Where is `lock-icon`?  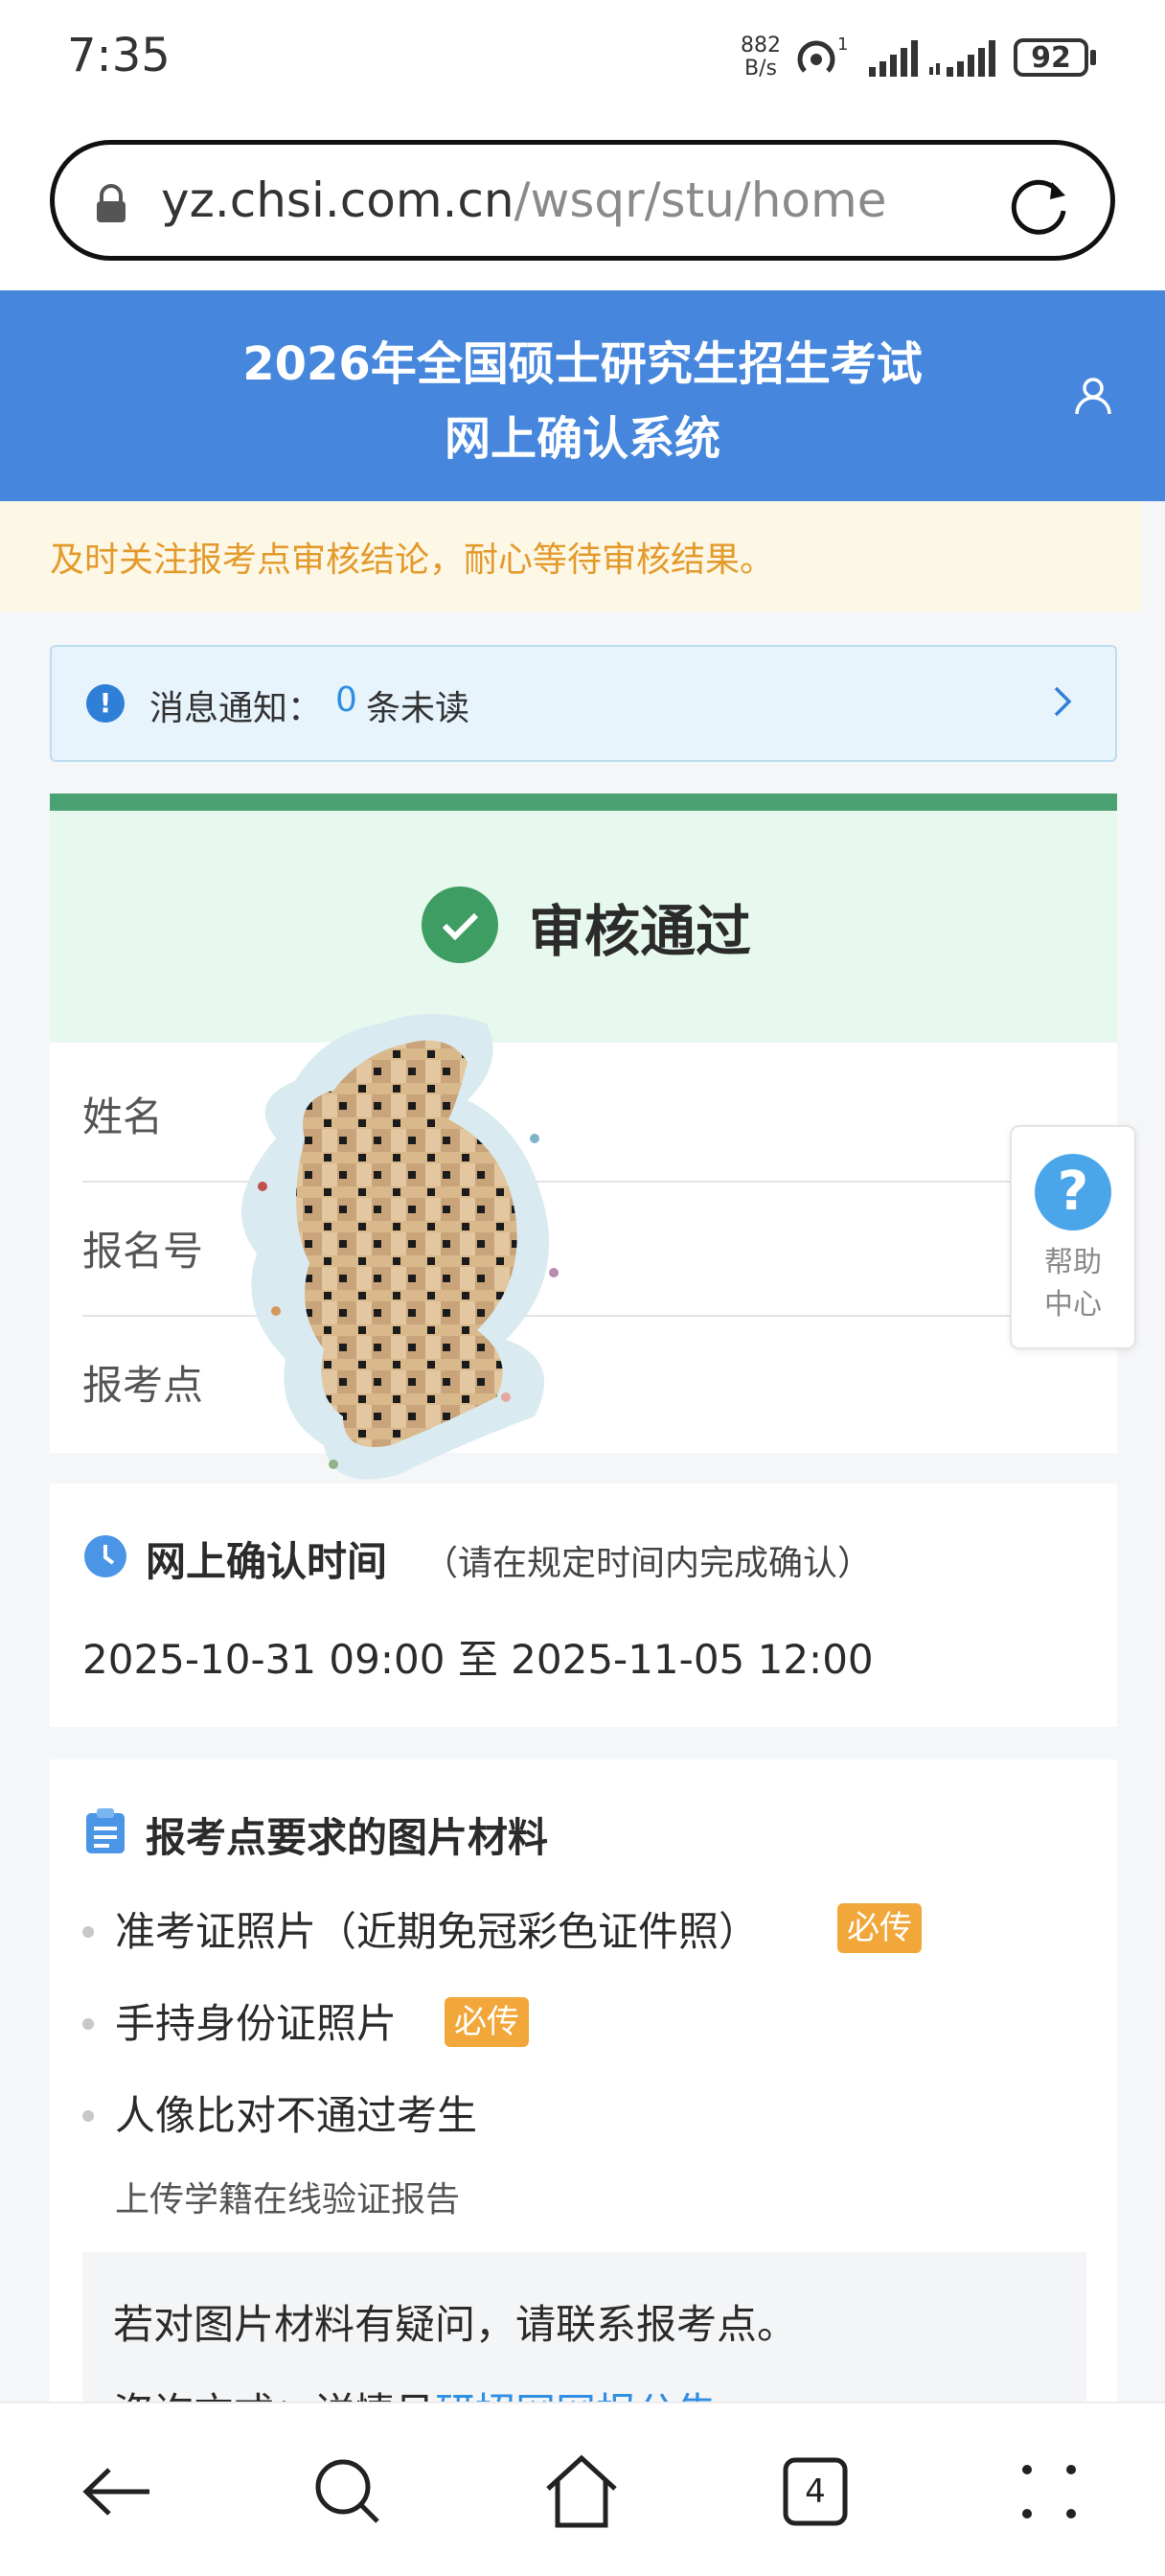 lock-icon is located at coordinates (111, 206).